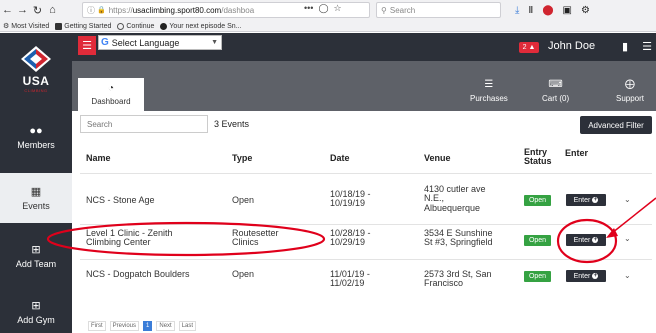  I want to click on back-arrow-icon: ←, so click(7, 10).